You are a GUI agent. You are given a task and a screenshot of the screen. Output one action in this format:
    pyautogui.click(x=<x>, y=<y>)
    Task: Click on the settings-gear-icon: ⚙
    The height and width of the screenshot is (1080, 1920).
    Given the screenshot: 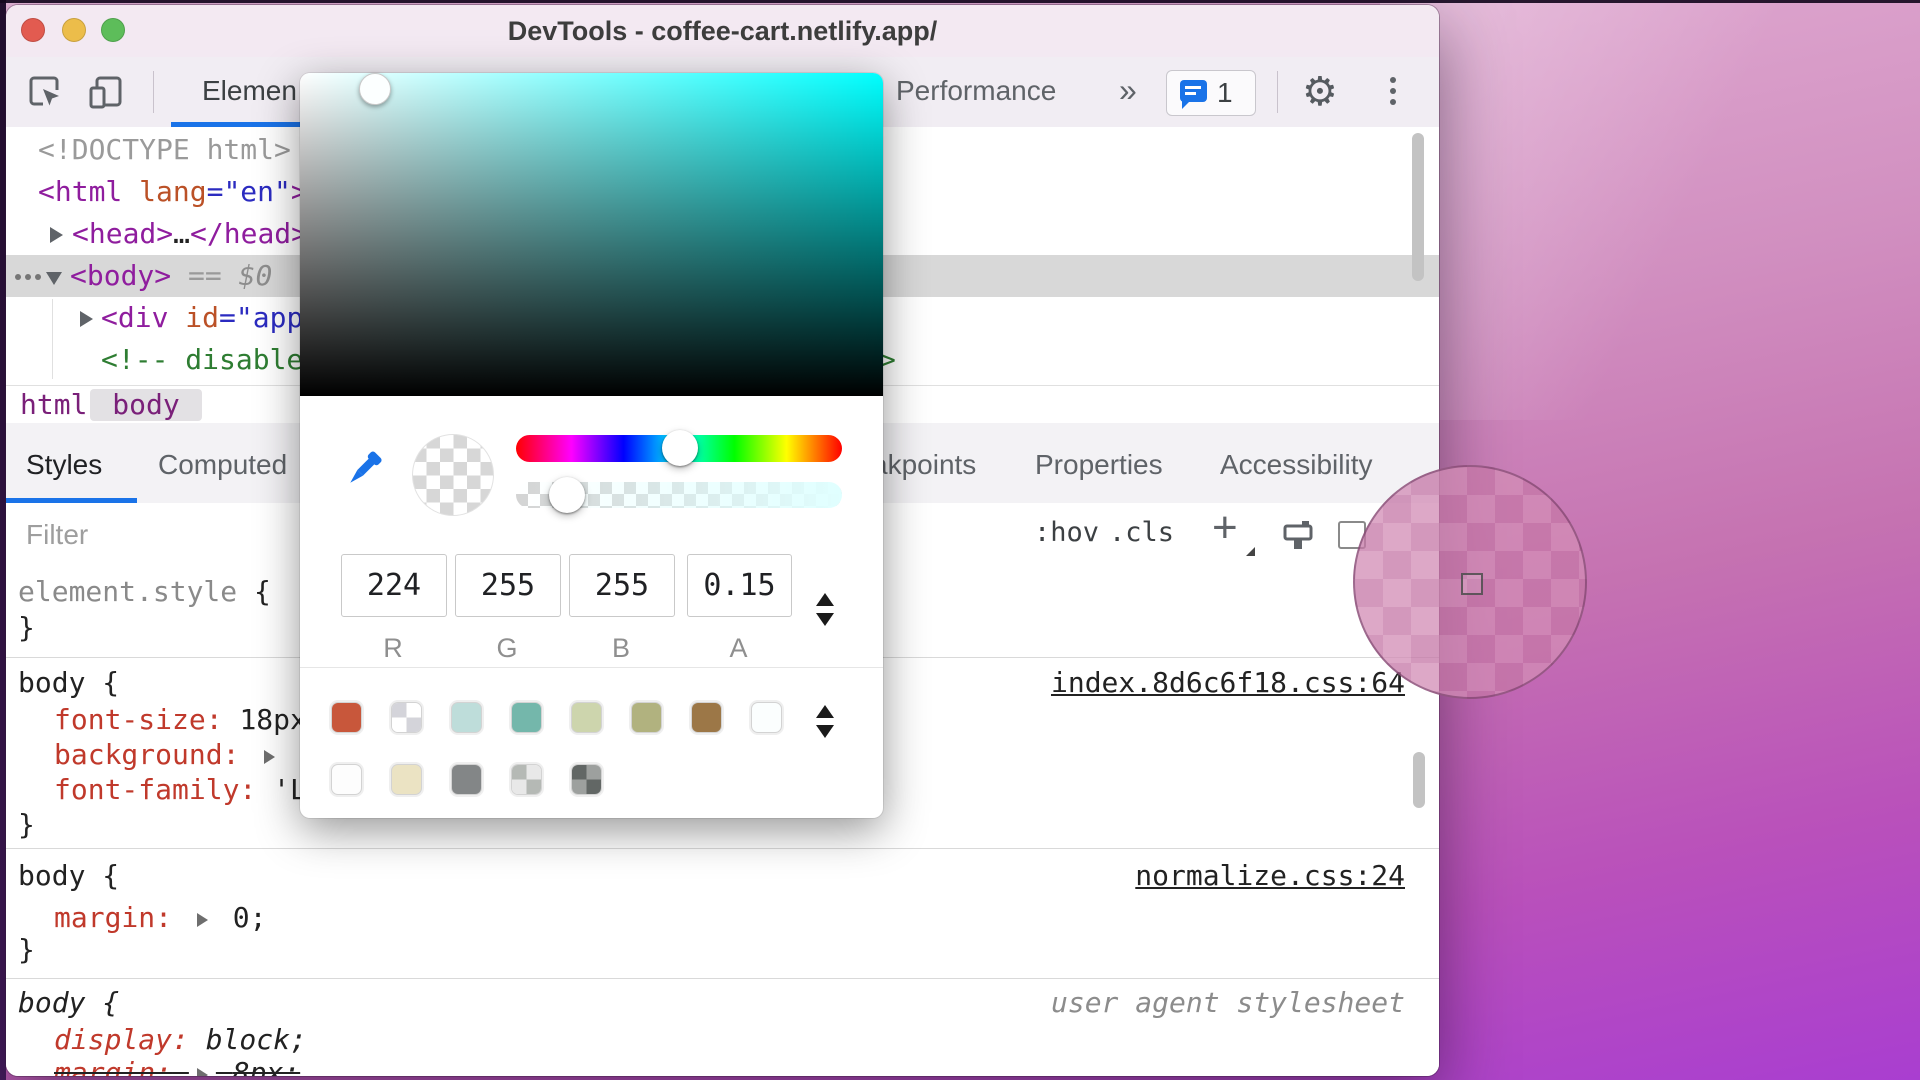 What is the action you would take?
    pyautogui.click(x=1320, y=92)
    